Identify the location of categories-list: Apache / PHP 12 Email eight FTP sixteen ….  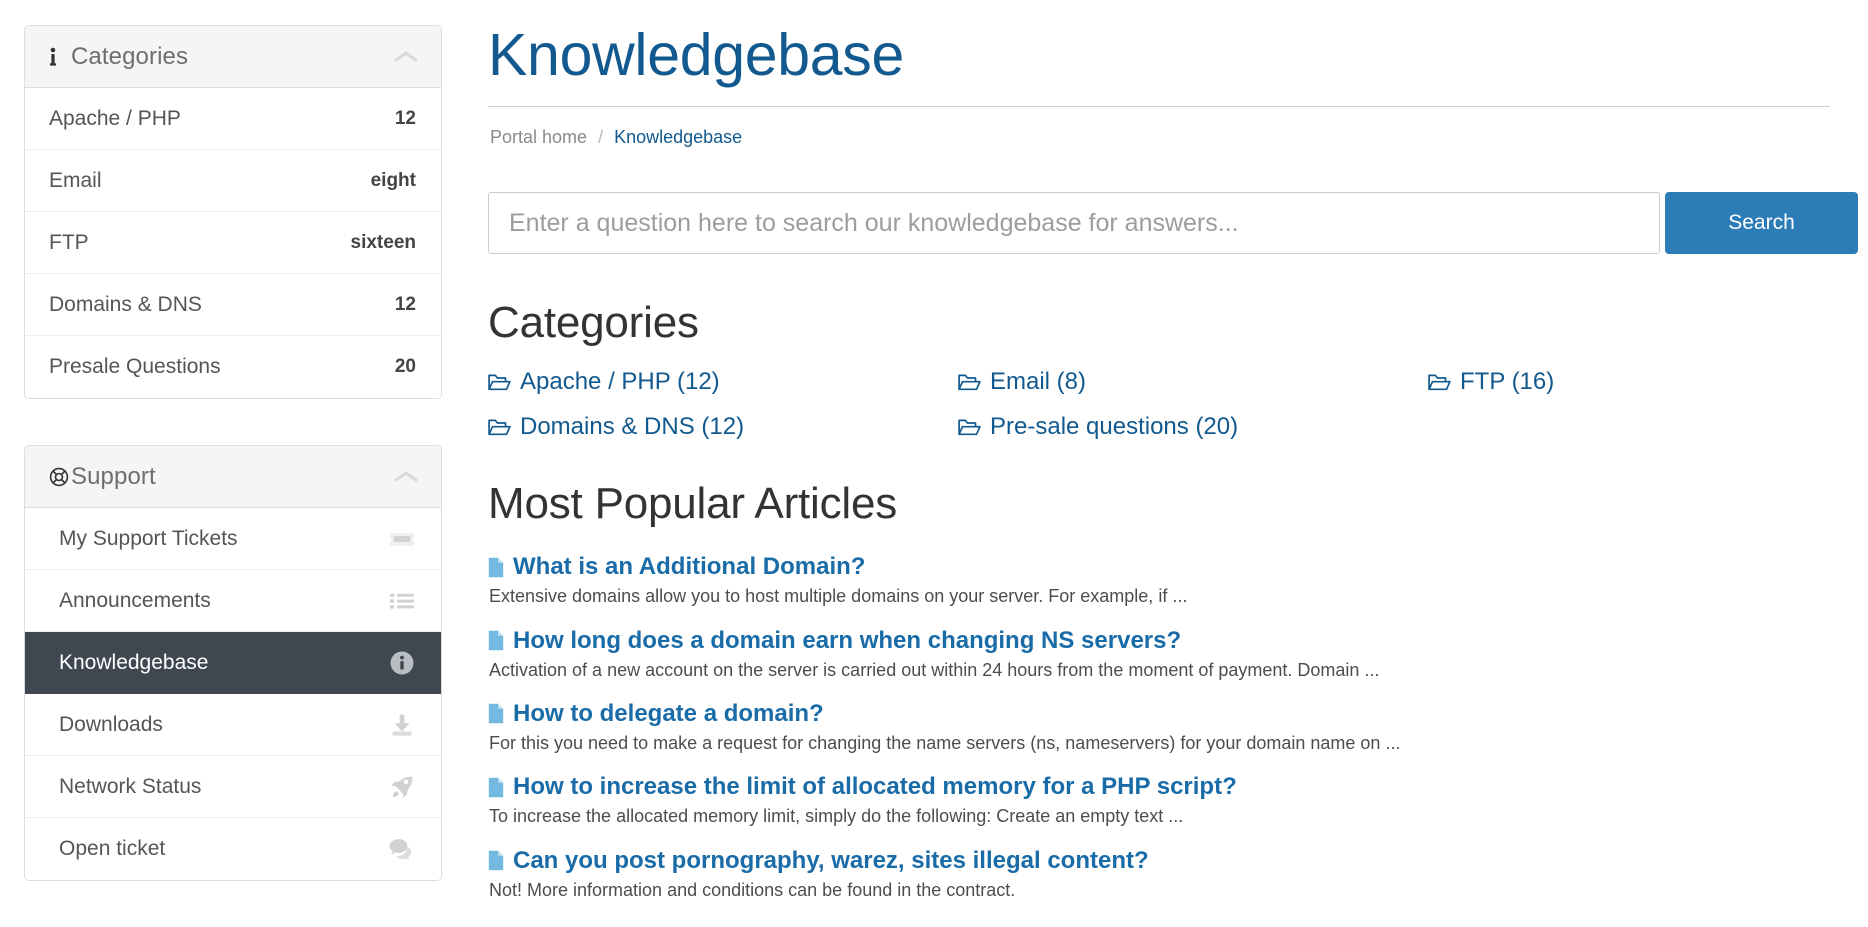
(233, 243).